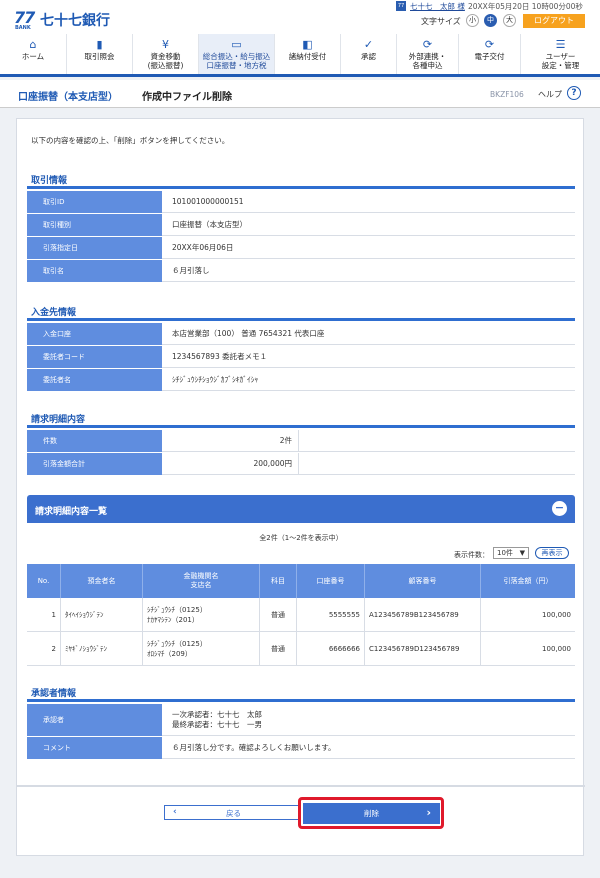  I want to click on column-header-type: 科目, so click(278, 581).